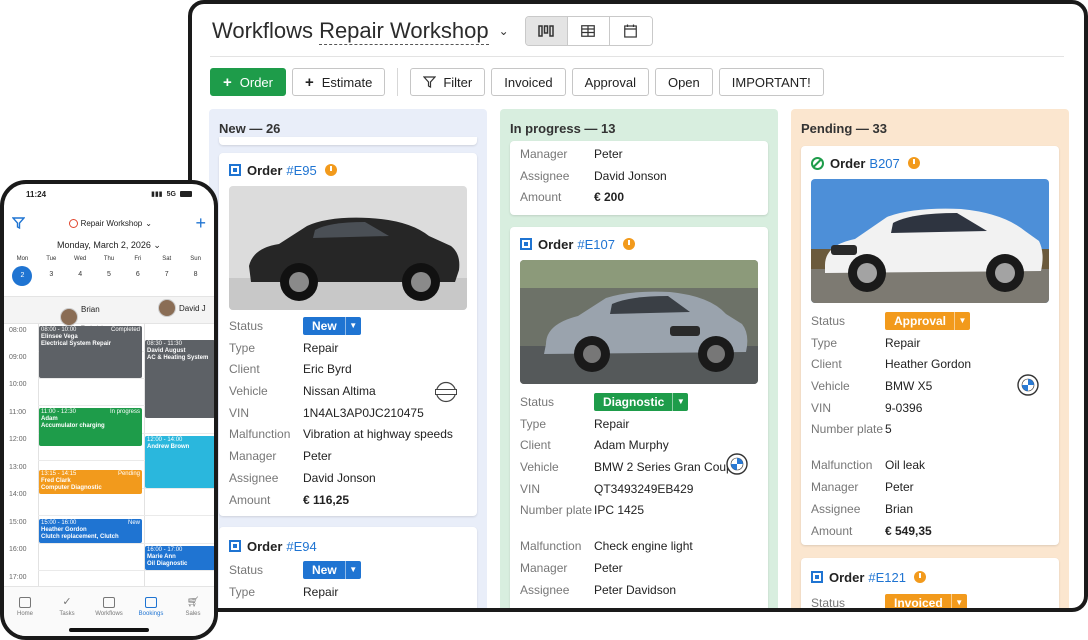 The image size is (1088, 640). I want to click on field-label: Vehicle, so click(539, 467).